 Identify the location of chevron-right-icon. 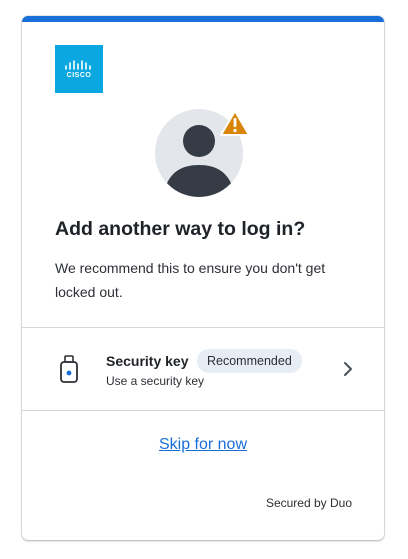
(348, 369).